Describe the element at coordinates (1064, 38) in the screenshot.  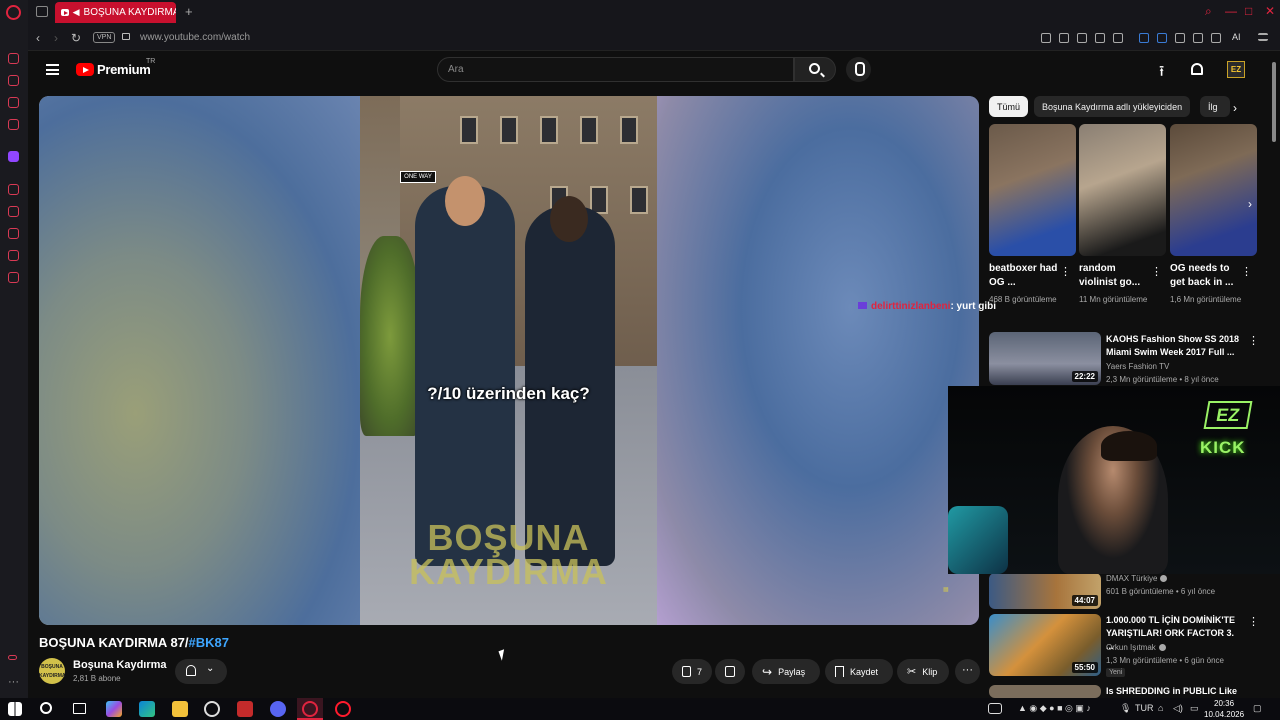
I see `snapshot-icon` at that location.